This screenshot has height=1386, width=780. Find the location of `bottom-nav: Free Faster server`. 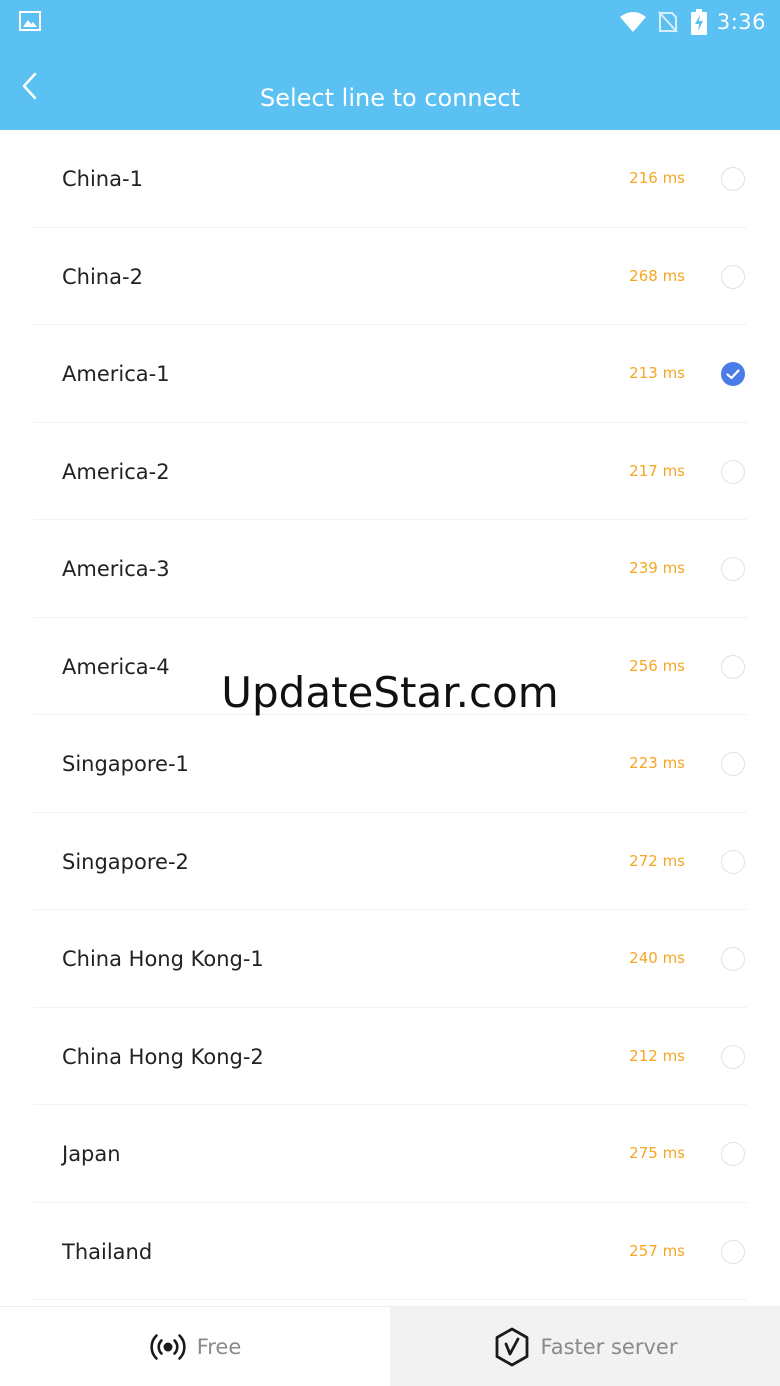

bottom-nav: Free Faster server is located at coordinates (390, 1346).